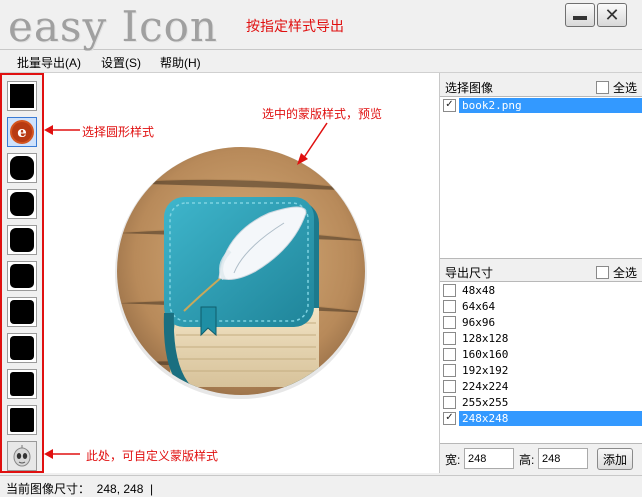 This screenshot has width=642, height=497. I want to click on shape-rounded-4-button, so click(22, 276).